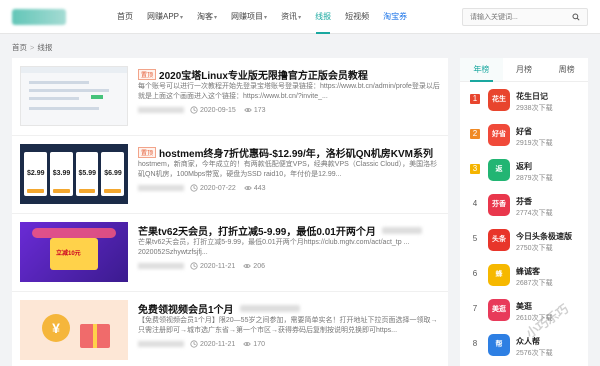 The image size is (600, 366). Describe the element at coordinates (475, 238) in the screenshot. I see `rank-number: 5` at that location.